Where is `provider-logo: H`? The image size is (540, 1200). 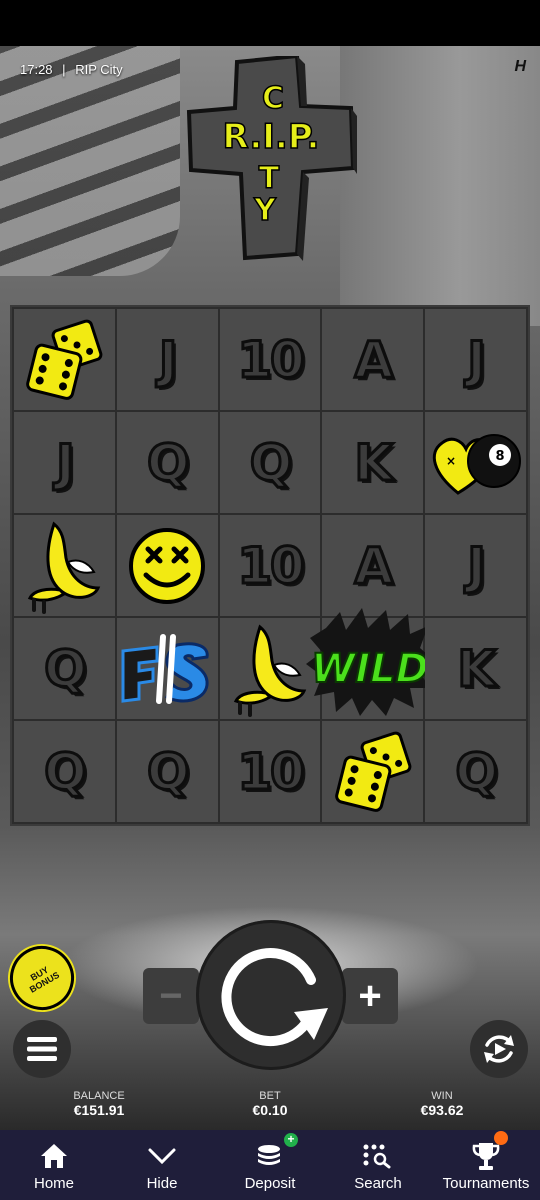 provider-logo: H is located at coordinates (520, 66).